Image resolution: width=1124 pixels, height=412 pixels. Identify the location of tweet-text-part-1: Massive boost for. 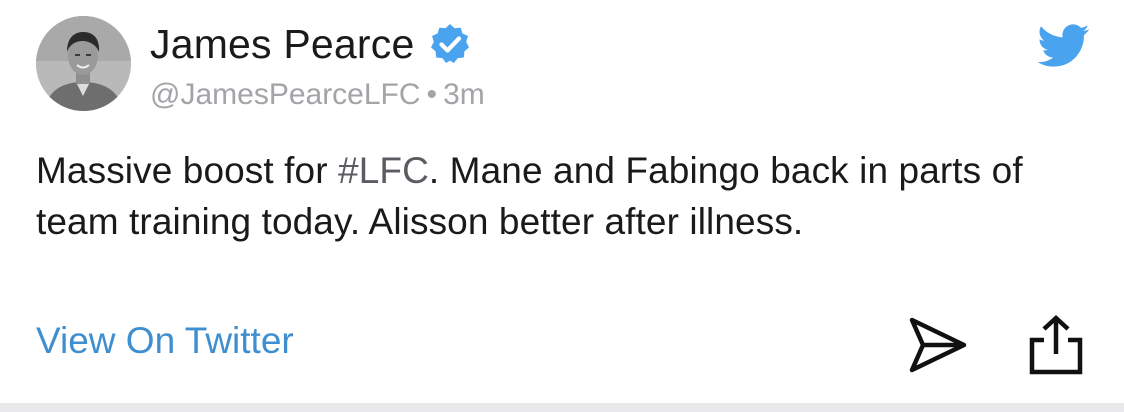
(187, 170).